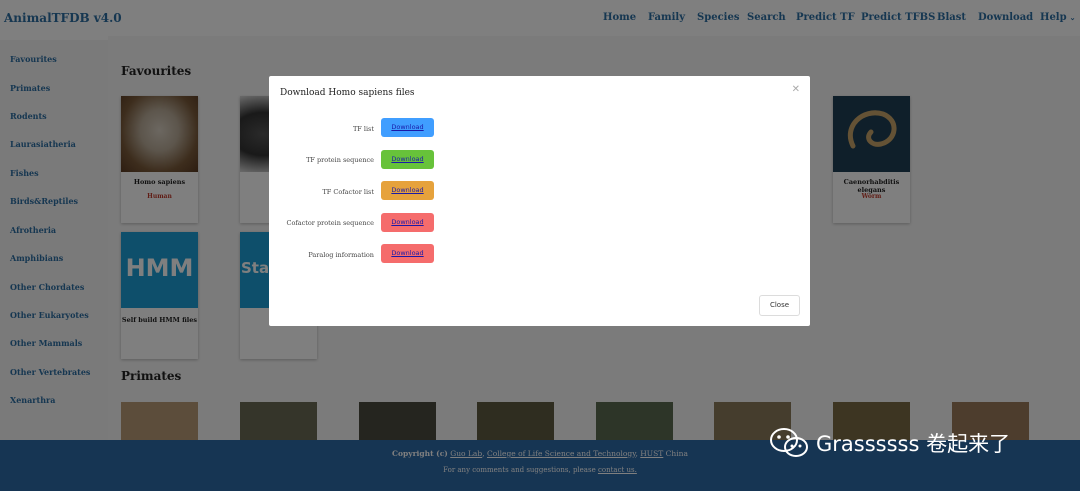 The width and height of the screenshot is (1080, 491). I want to click on tf-protein-sequence-label: TF protein sequence, so click(340, 160).